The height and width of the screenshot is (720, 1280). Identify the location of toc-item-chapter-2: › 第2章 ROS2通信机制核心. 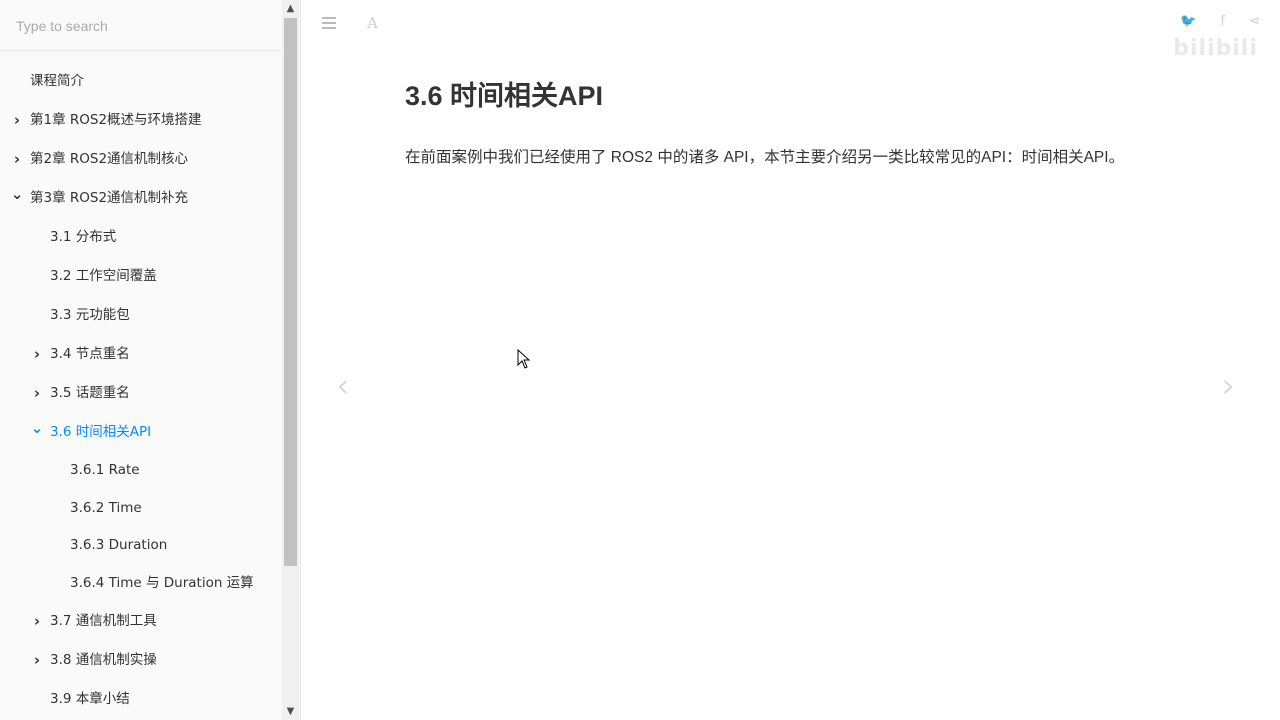
(141, 159).